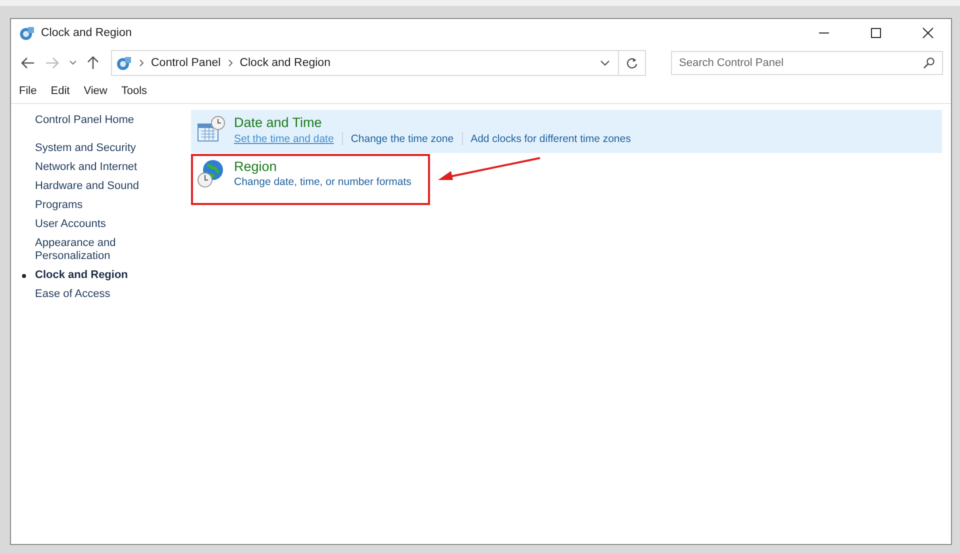 The image size is (960, 554). Describe the element at coordinates (90, 205) in the screenshot. I see `sidebar-link: Programs` at that location.